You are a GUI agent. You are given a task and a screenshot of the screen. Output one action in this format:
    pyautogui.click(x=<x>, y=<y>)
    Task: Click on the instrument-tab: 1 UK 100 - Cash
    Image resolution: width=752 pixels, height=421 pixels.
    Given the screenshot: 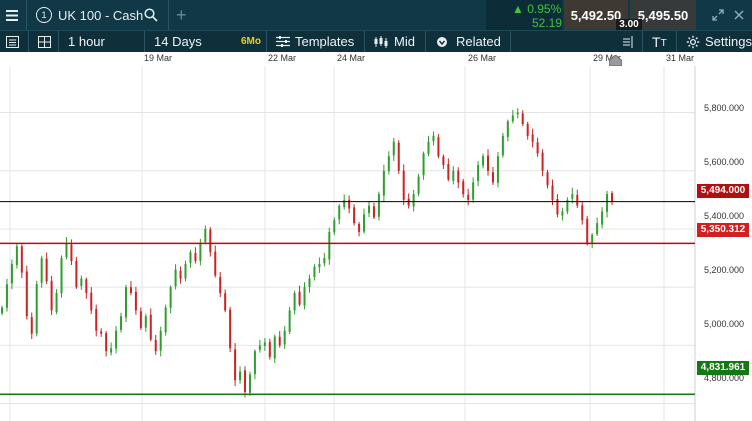 What is the action you would take?
    pyautogui.click(x=89, y=15)
    